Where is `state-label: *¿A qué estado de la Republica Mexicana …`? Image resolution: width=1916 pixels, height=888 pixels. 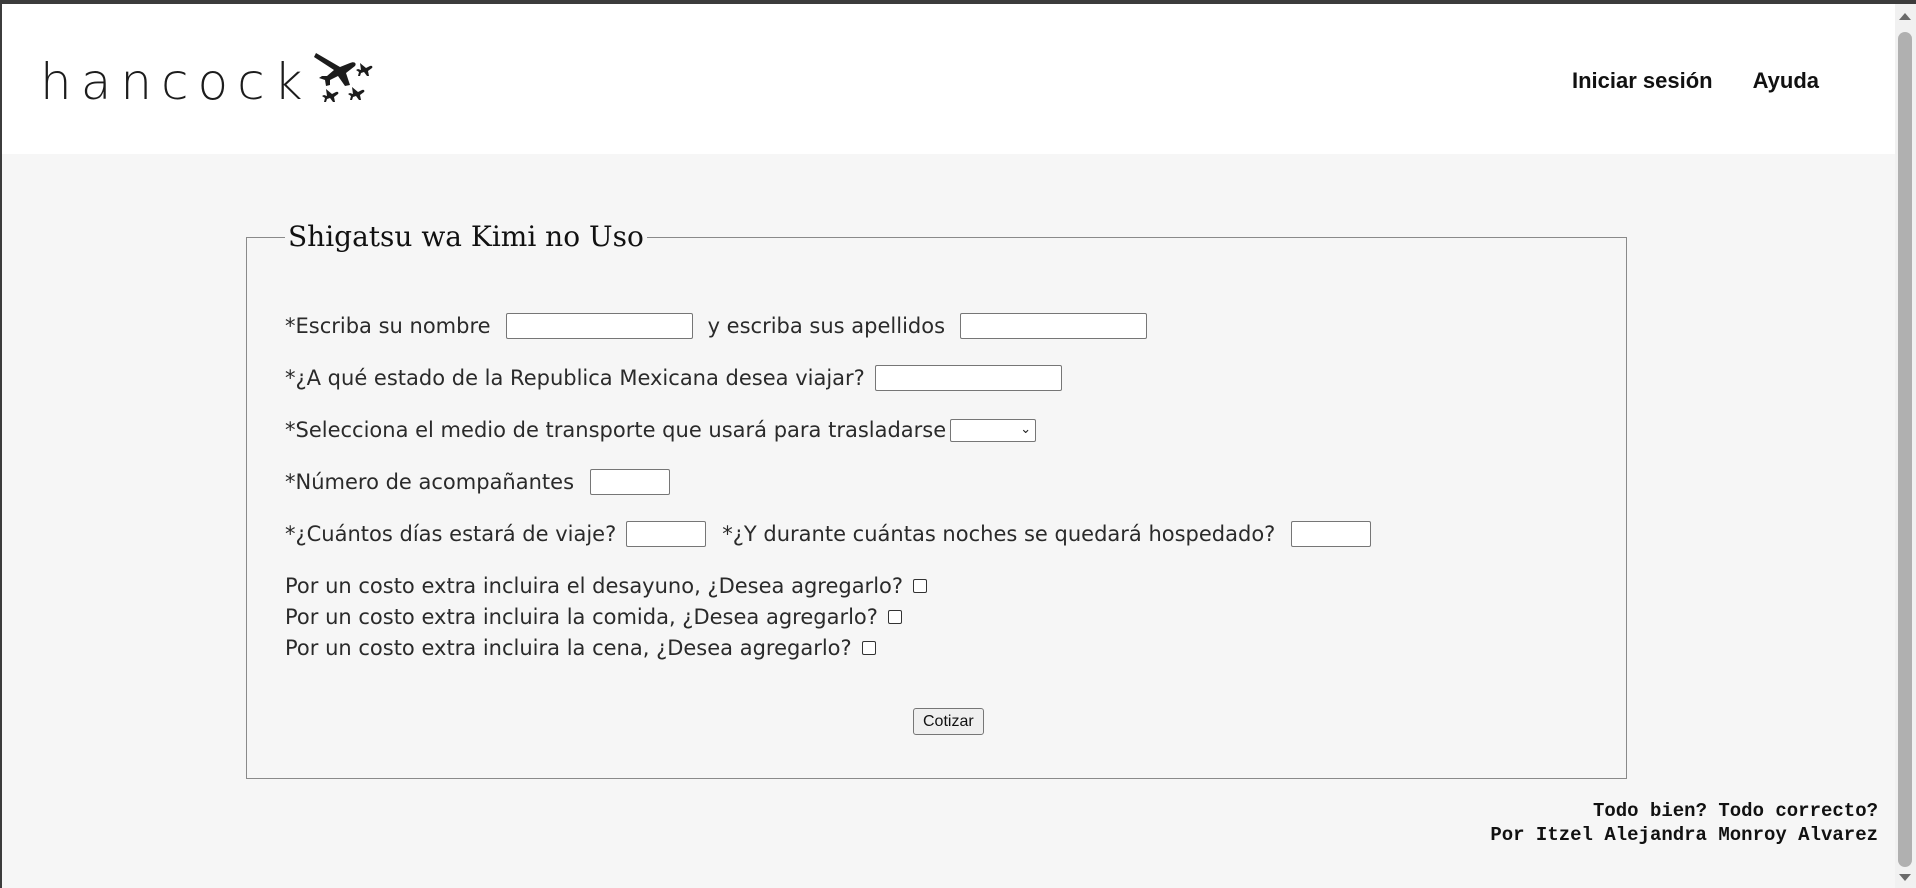 state-label: *¿A qué estado de la Republica Mexicana … is located at coordinates (575, 378).